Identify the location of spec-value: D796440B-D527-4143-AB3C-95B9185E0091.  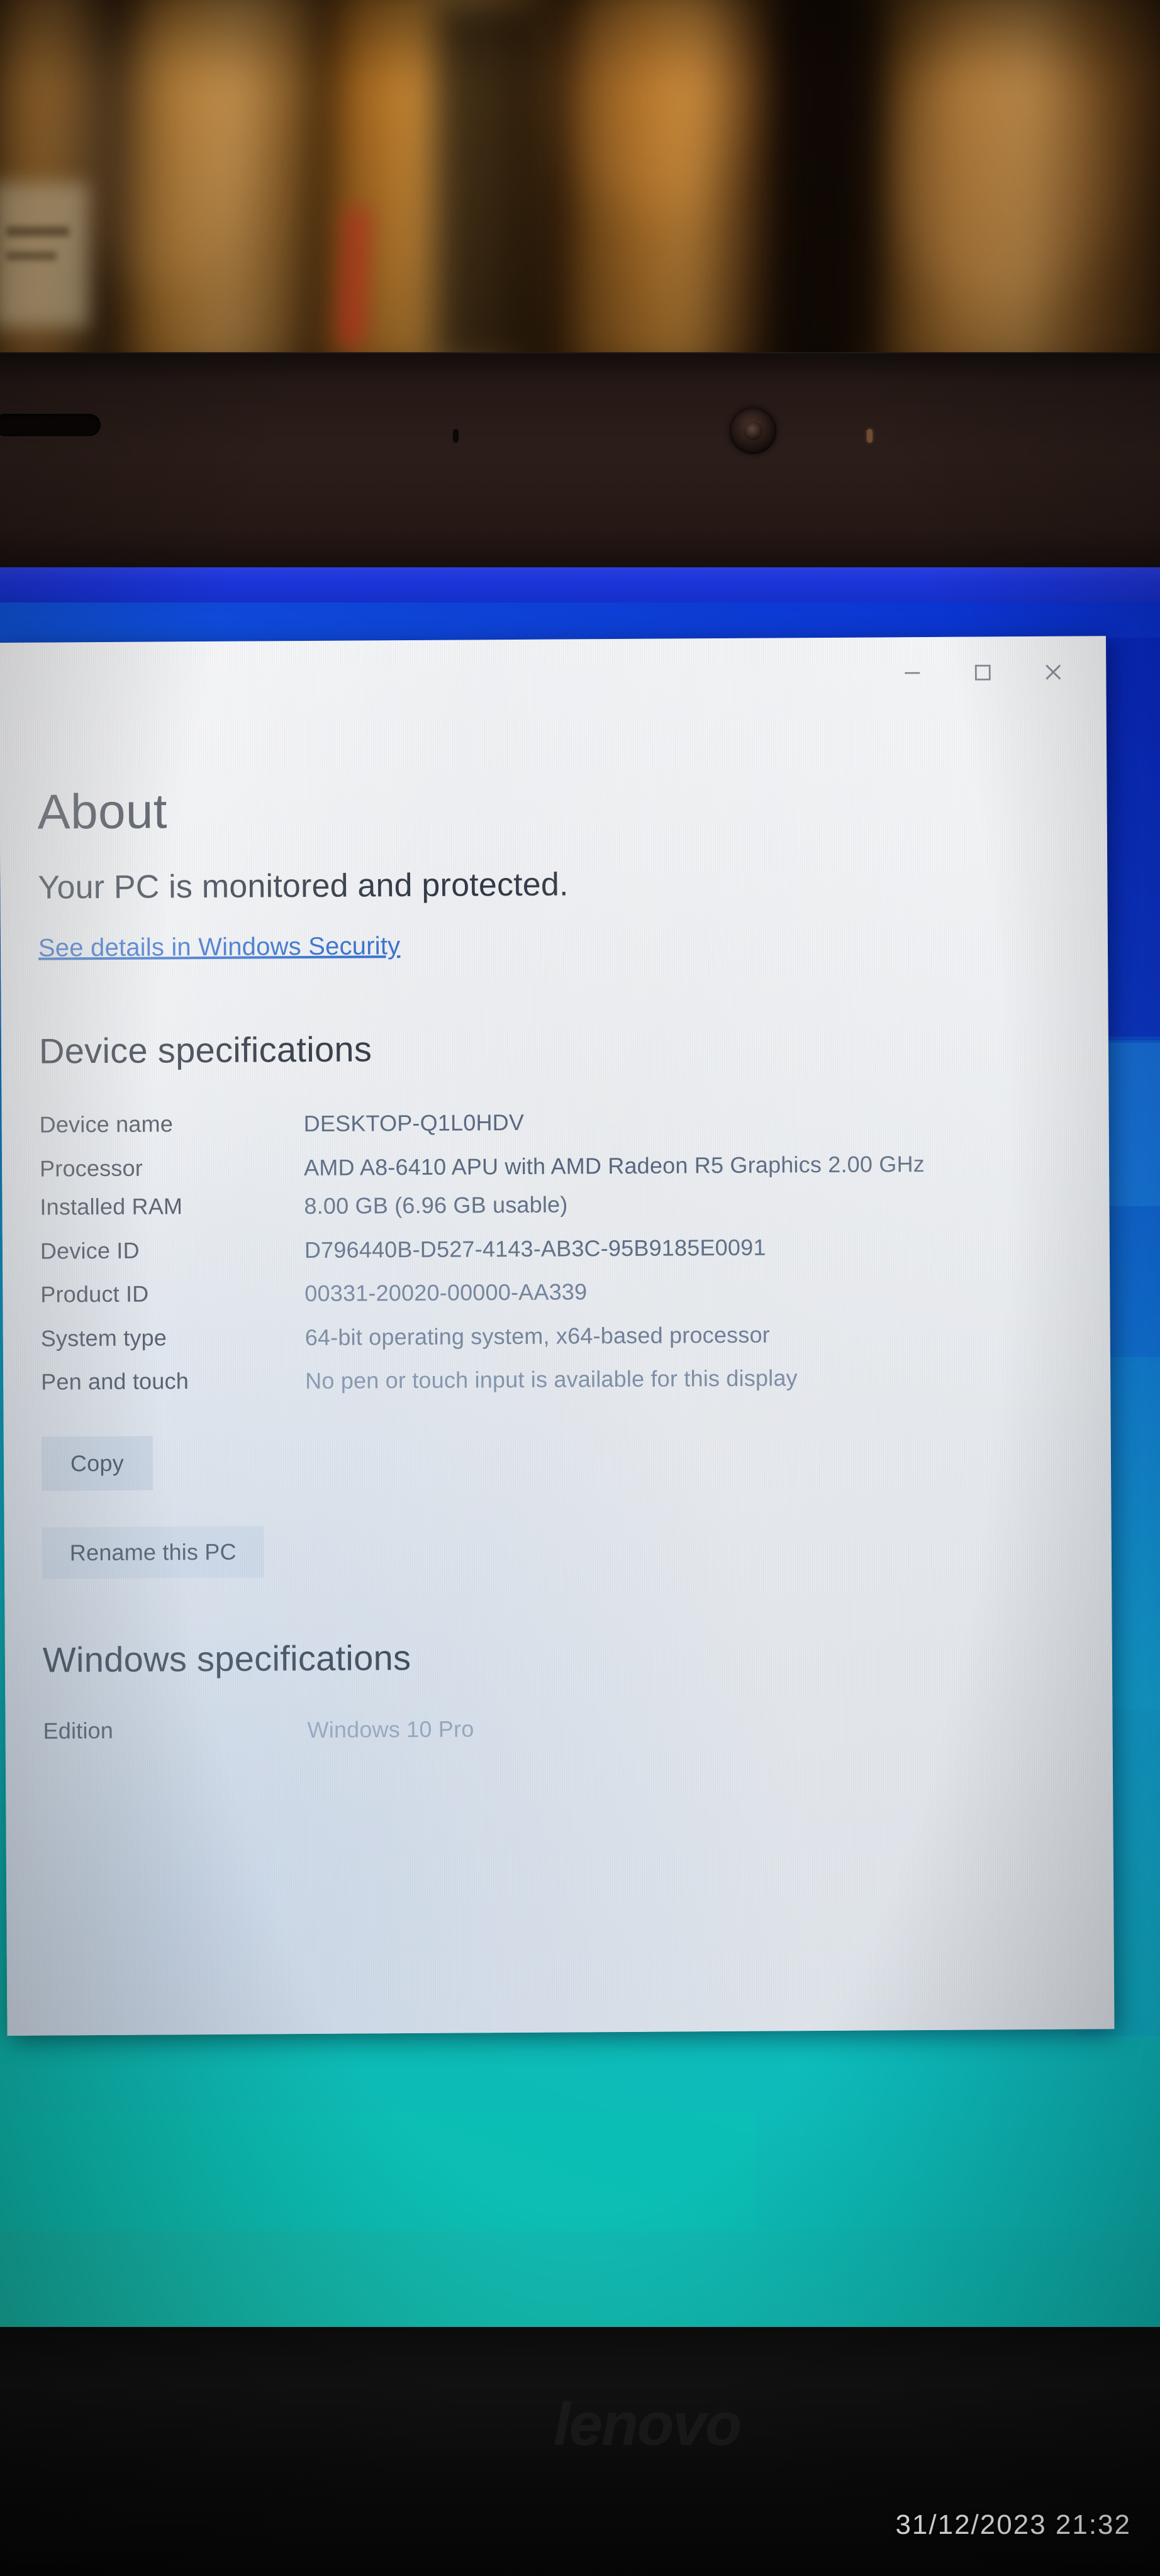
(535, 1248).